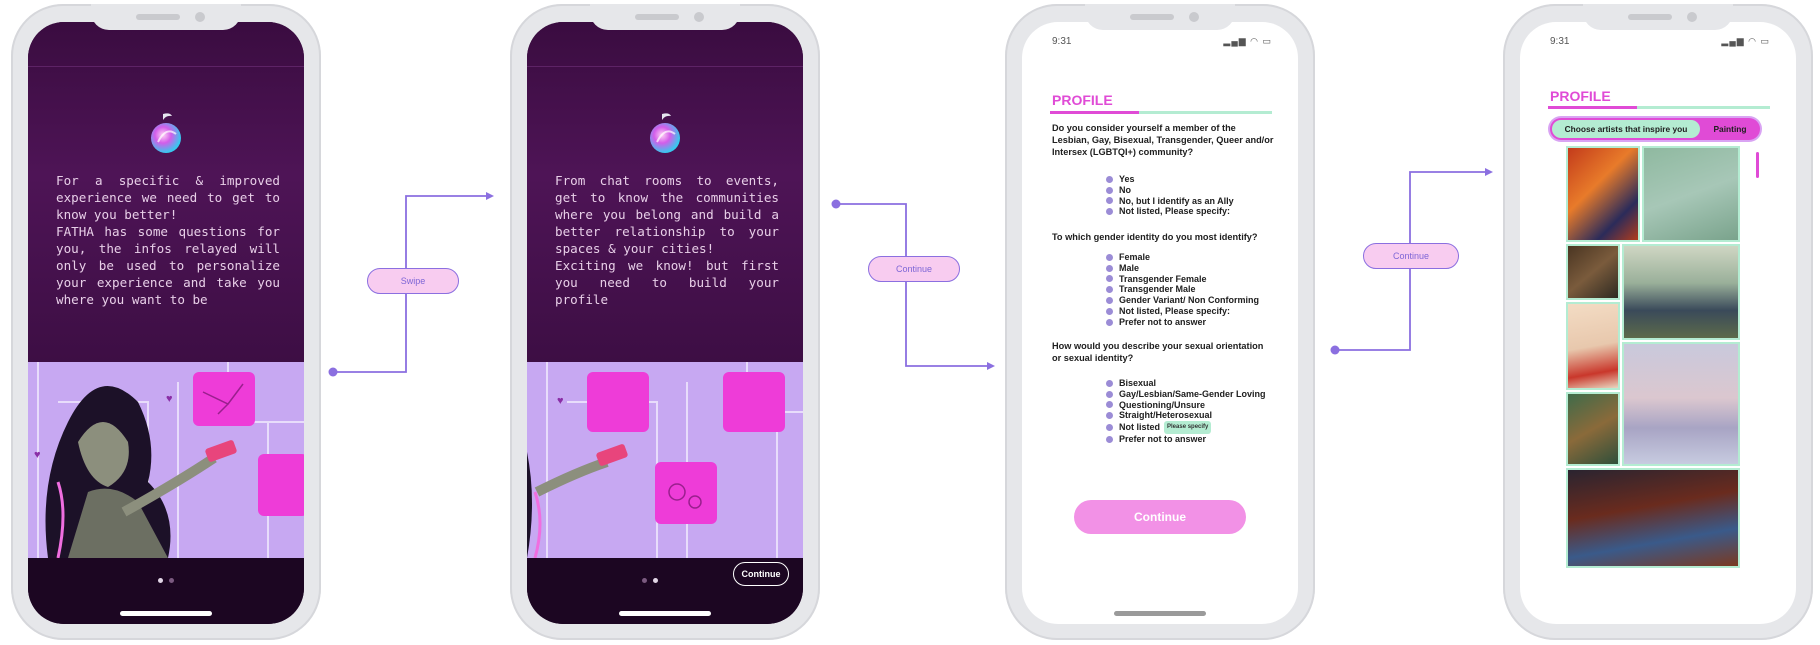 This screenshot has height=645, width=1820. I want to click on flow-label-continue-2: Continue, so click(1411, 256).